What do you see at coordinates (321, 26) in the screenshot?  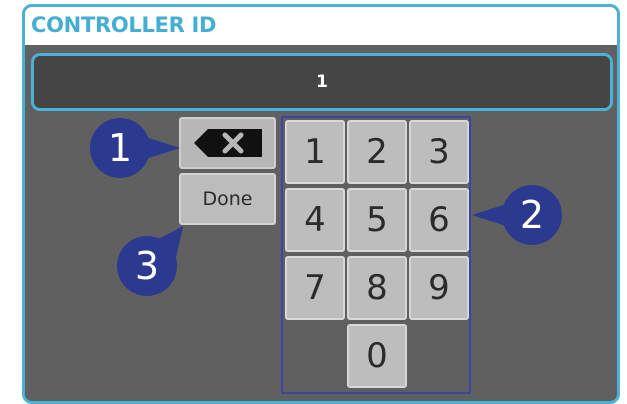 I see `title-bar: CONTROLLER ID` at bounding box center [321, 26].